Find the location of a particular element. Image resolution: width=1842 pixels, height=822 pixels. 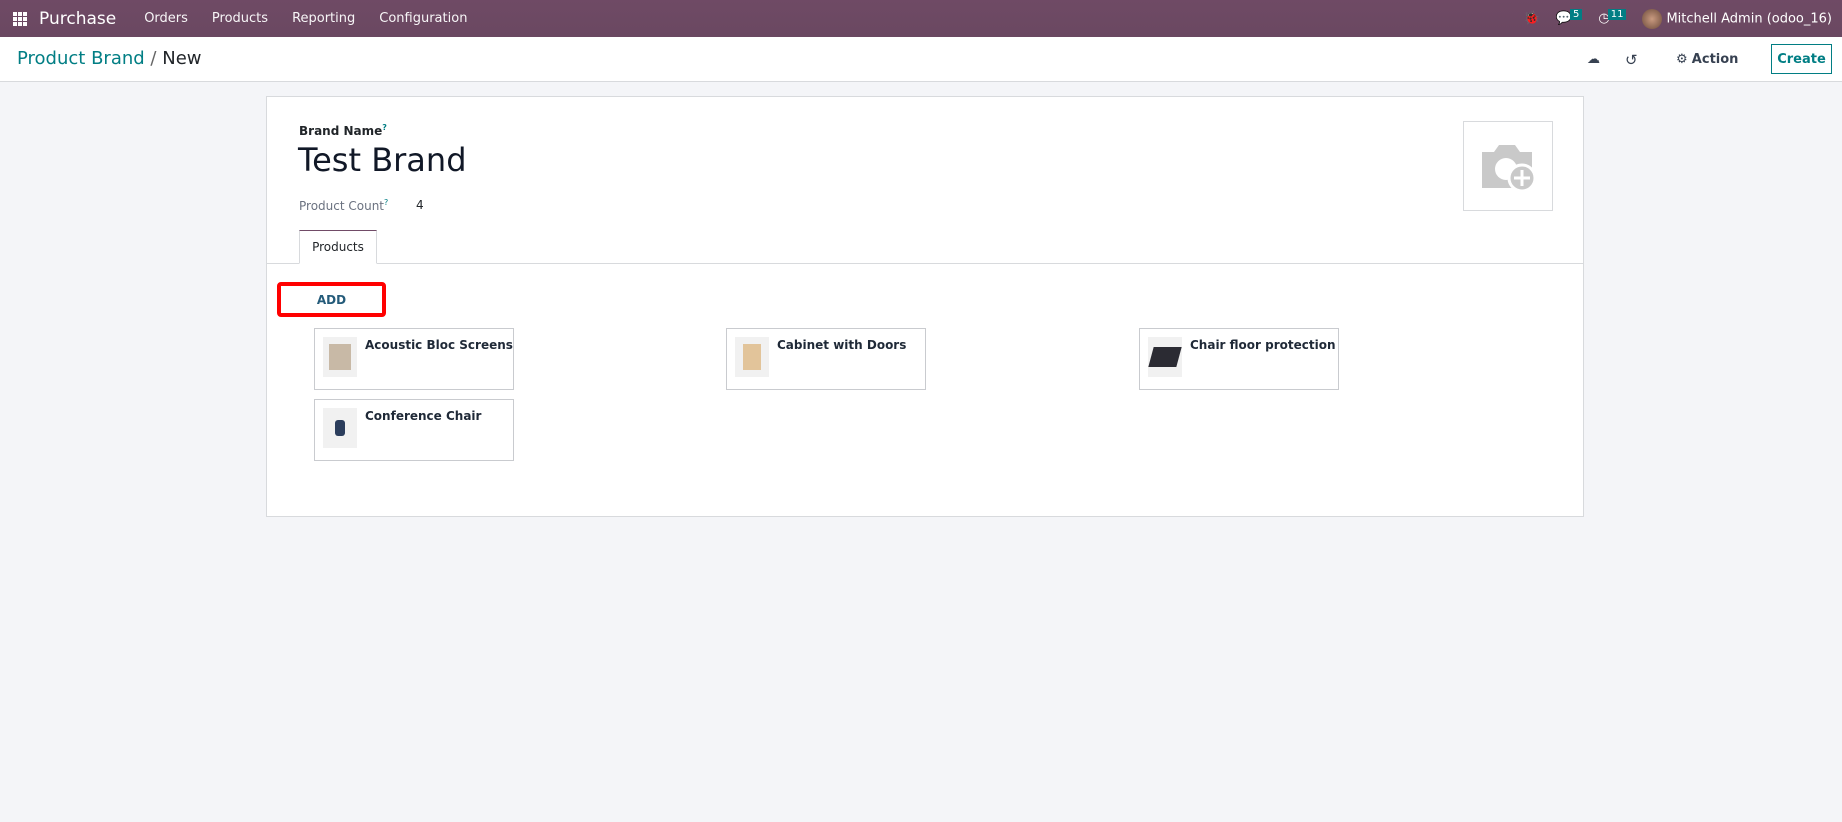

breadcrumb: Product Brand / New is located at coordinates (109, 58).